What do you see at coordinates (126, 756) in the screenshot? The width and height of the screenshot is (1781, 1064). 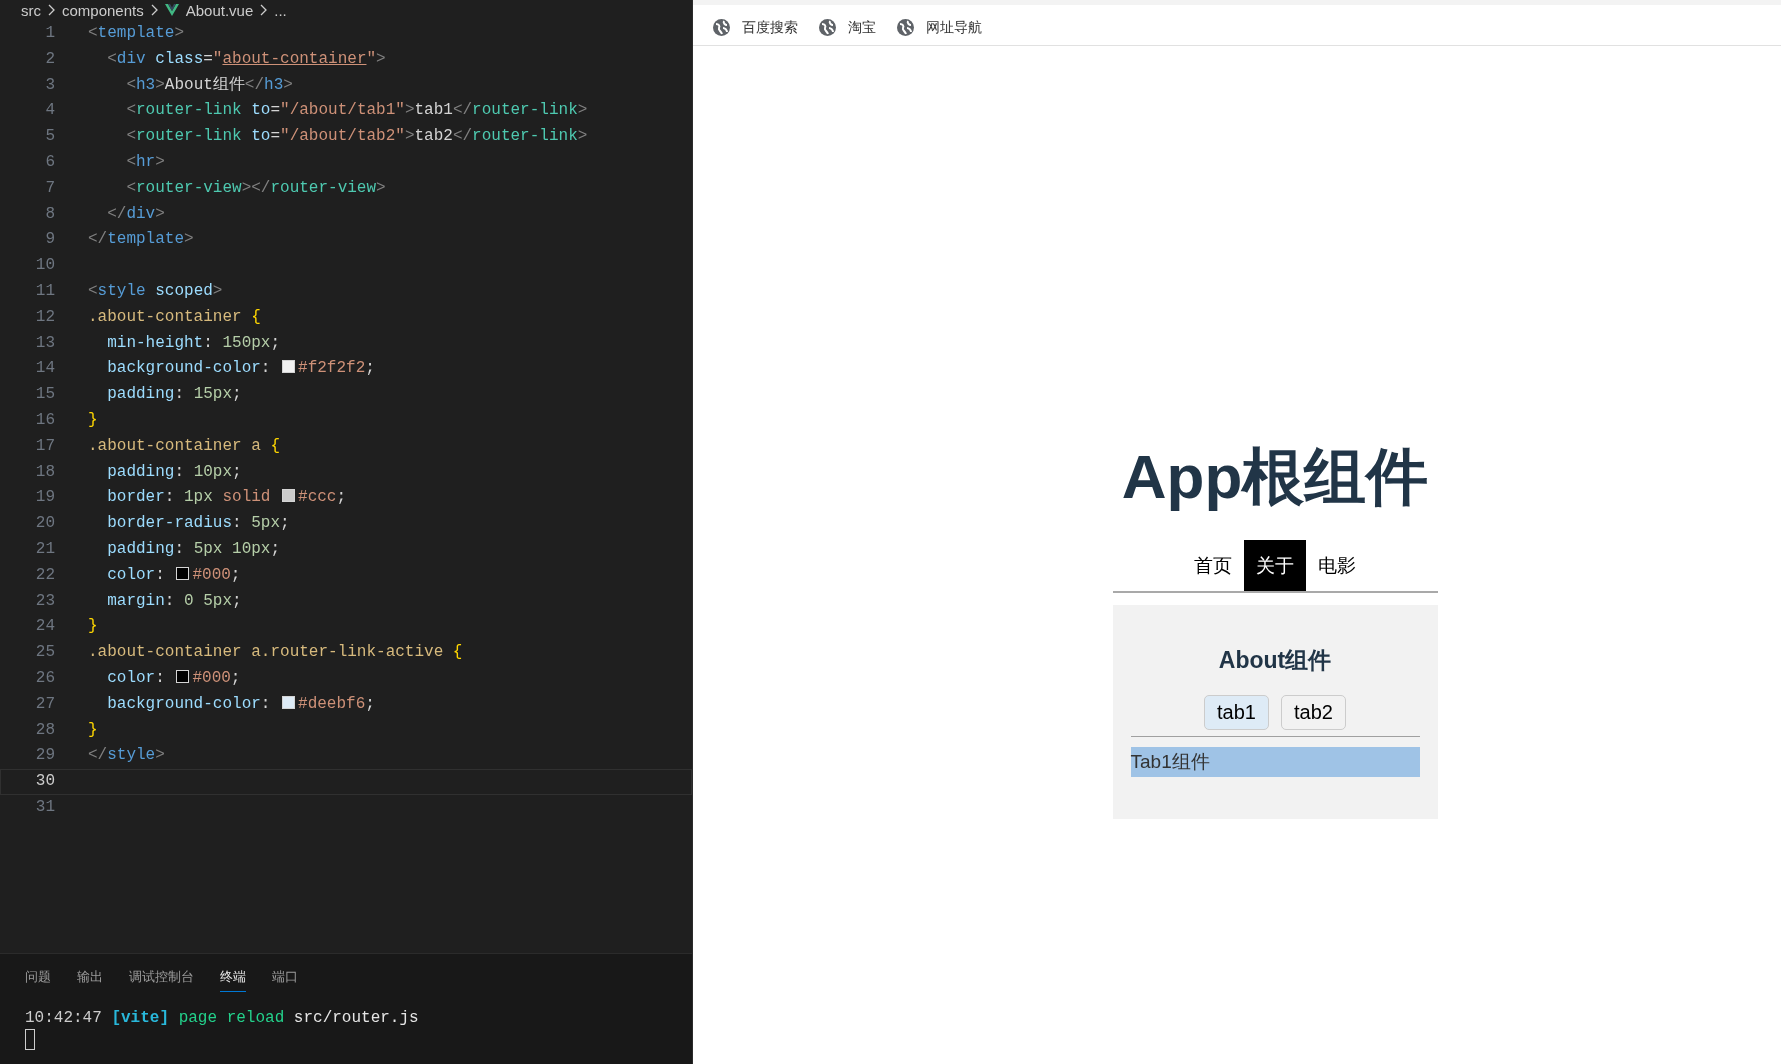 I see `code-line: </style>` at bounding box center [126, 756].